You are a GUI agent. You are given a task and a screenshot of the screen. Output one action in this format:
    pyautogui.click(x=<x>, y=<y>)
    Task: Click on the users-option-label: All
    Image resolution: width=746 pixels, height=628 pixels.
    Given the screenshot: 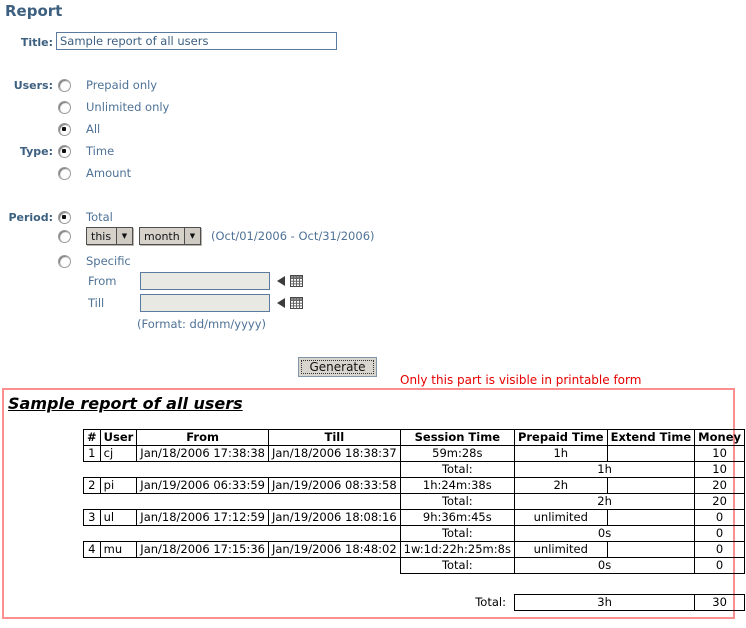 What is the action you would take?
    pyautogui.click(x=93, y=129)
    